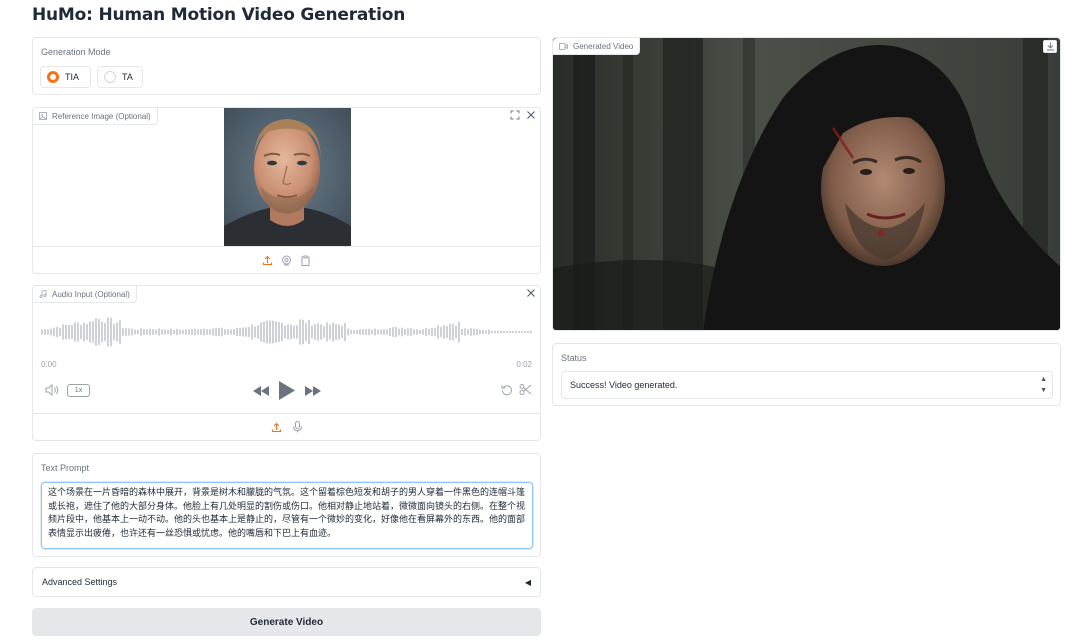  I want to click on playback-speed-label: 1x, so click(78, 390).